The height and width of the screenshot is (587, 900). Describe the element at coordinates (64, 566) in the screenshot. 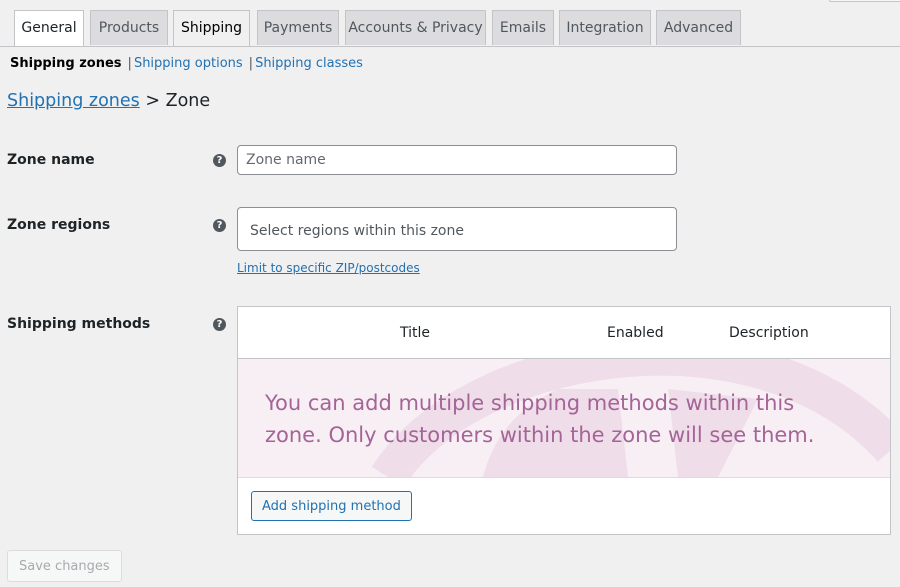

I see `save-changes-button: Save changes` at that location.